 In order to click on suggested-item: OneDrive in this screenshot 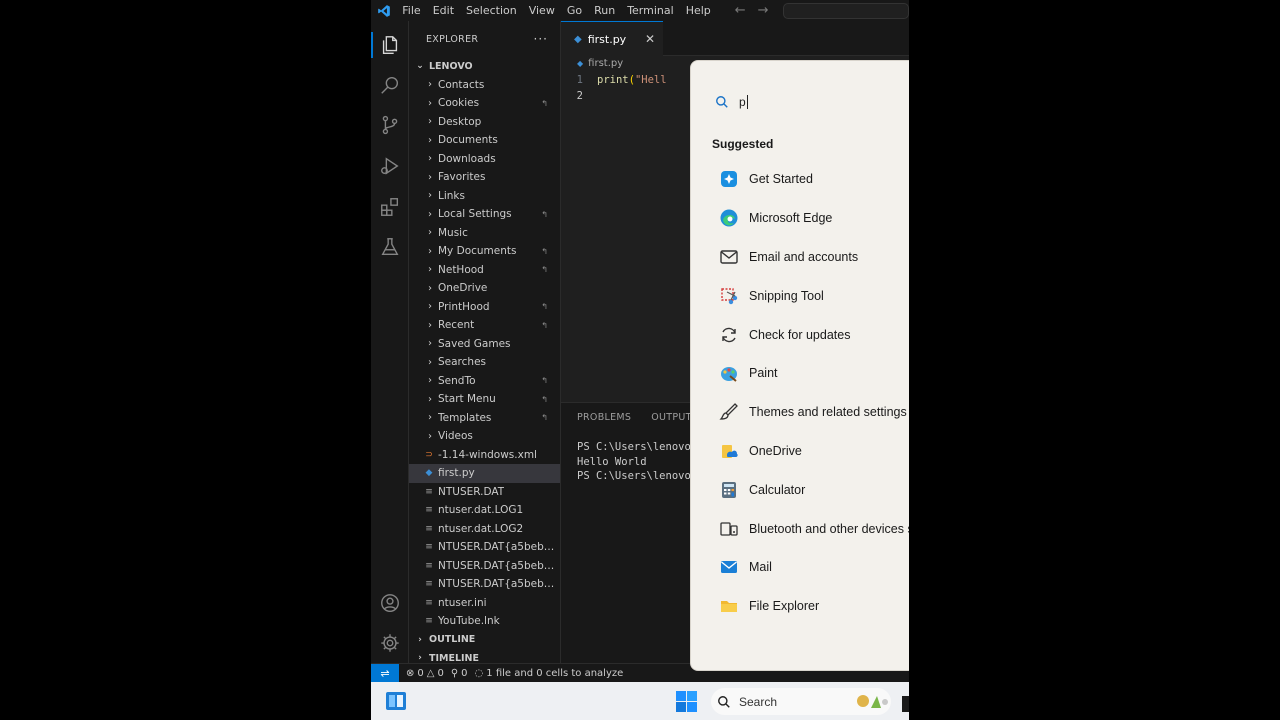, I will do `click(814, 451)`.